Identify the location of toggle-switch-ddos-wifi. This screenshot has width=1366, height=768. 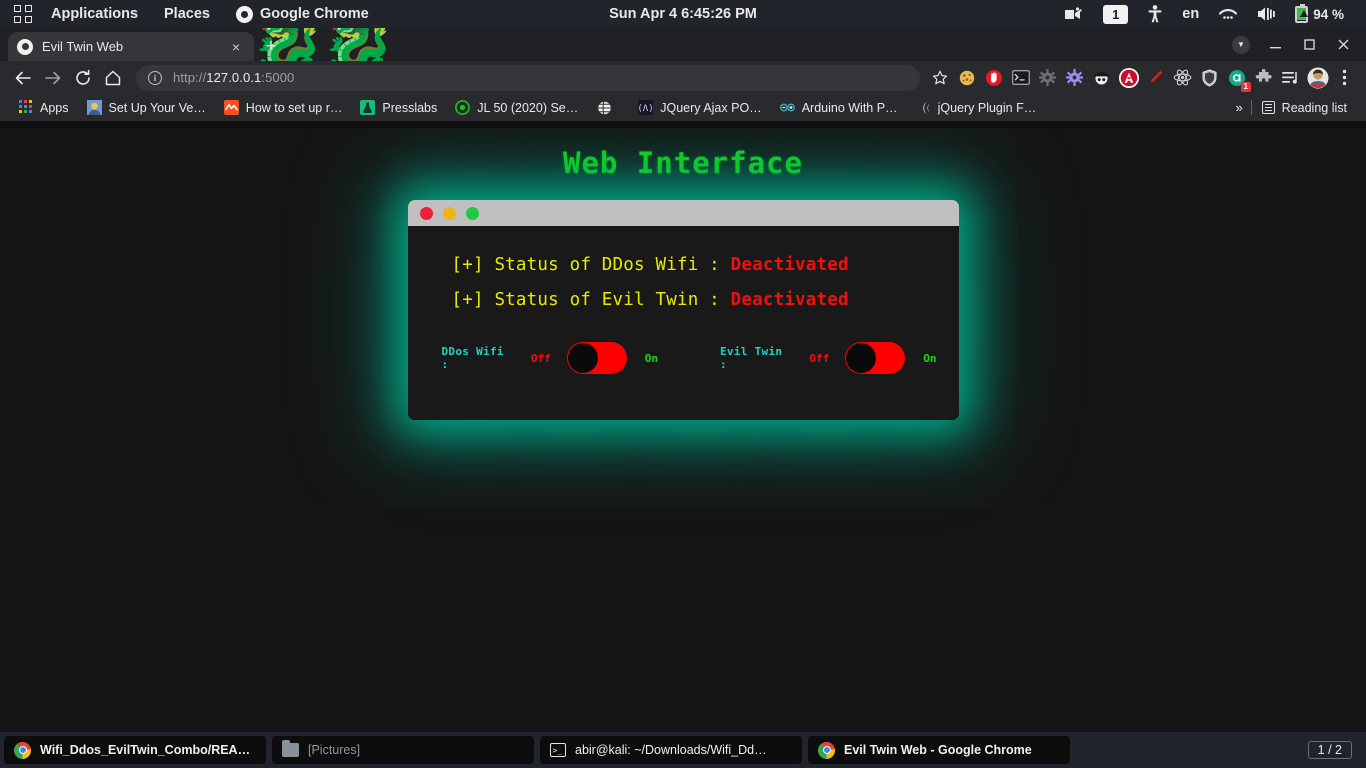
(596, 358).